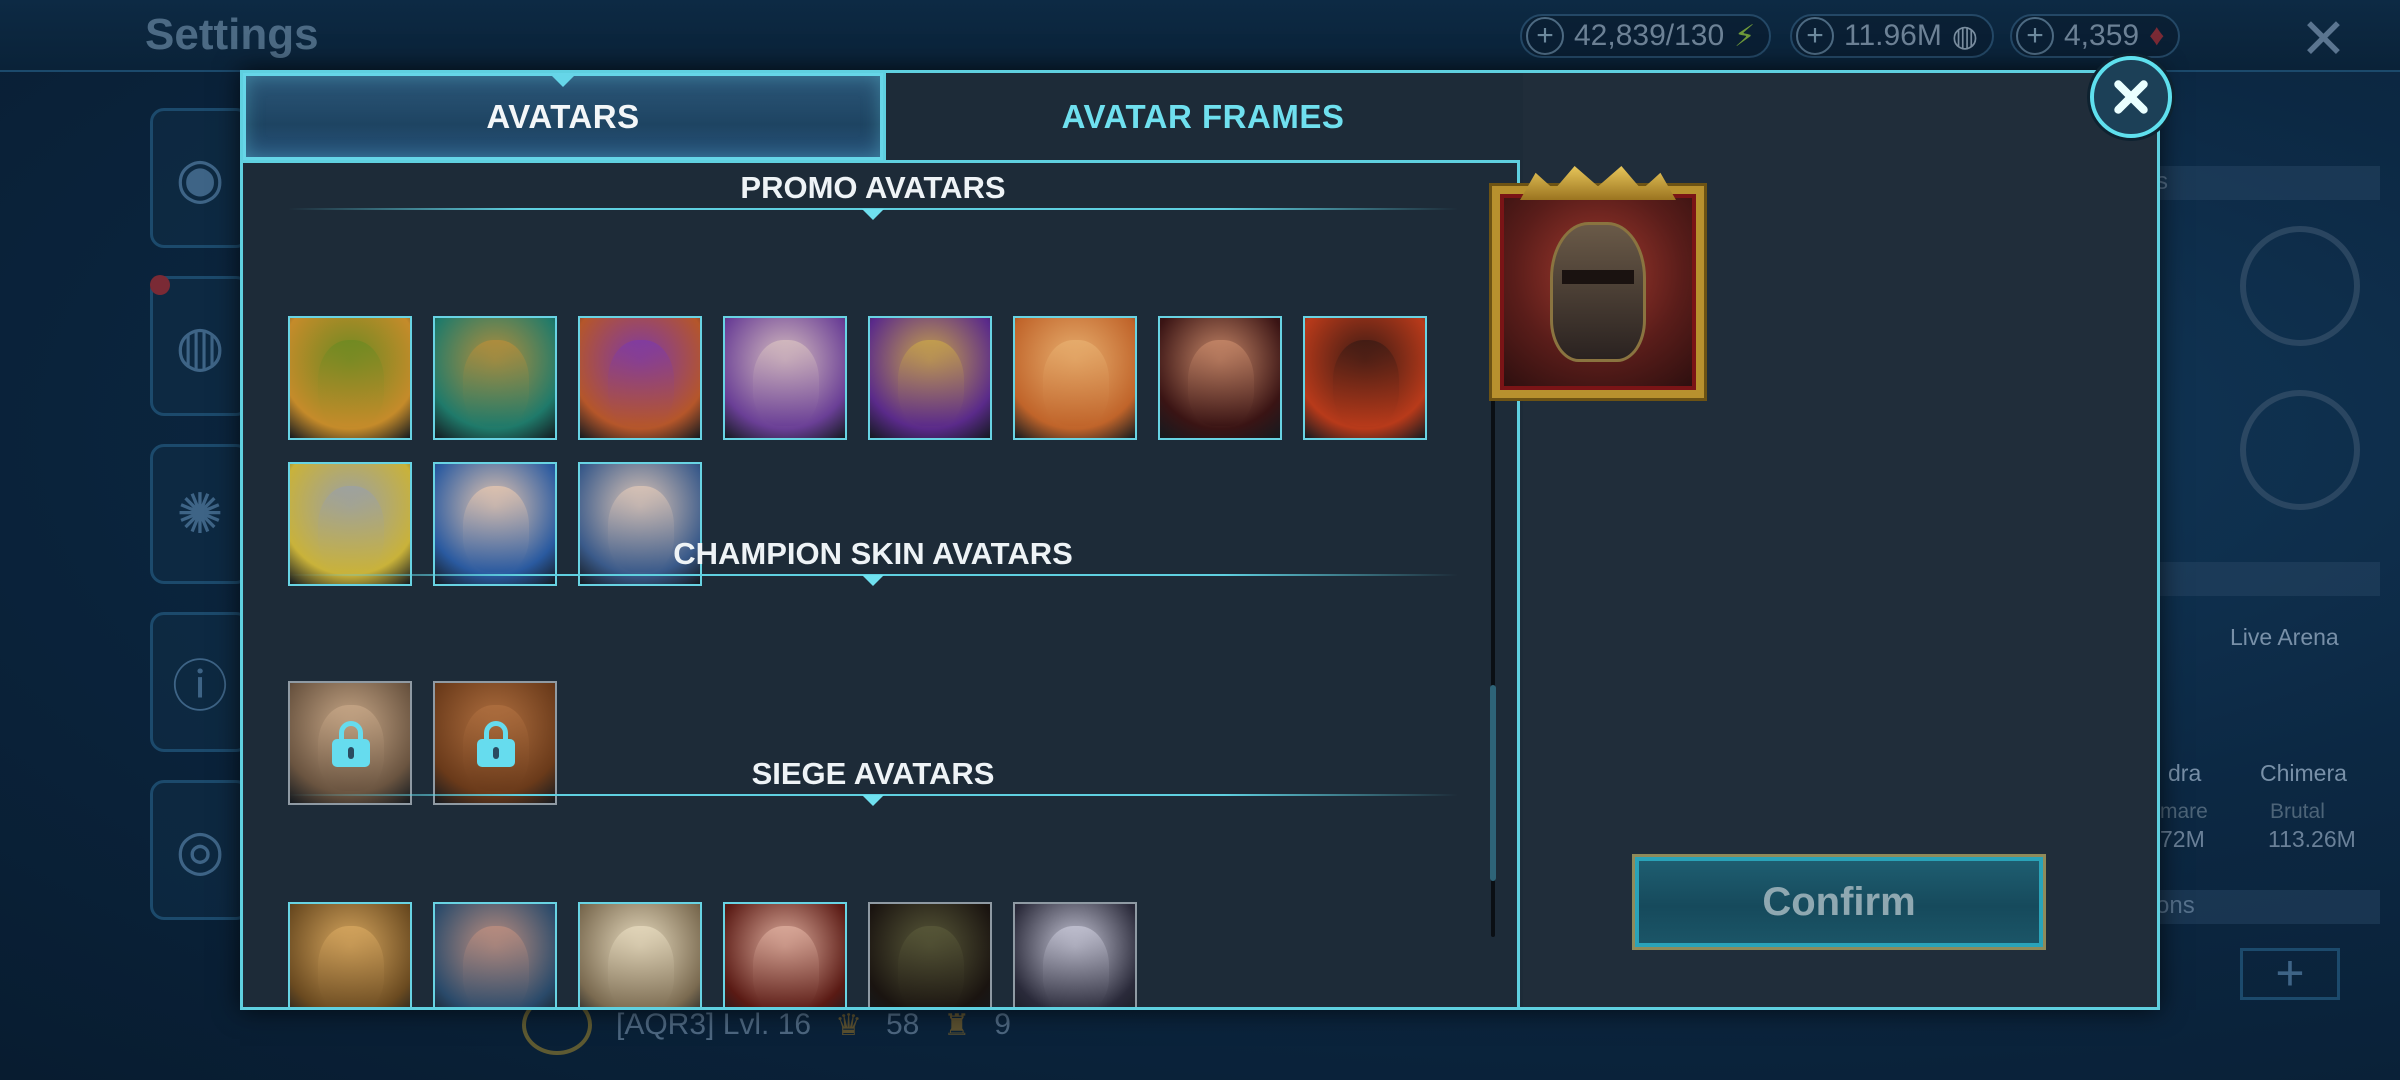 This screenshot has height=1080, width=2400. Describe the element at coordinates (2303, 773) in the screenshot. I see `chimera-label: Chimera` at that location.